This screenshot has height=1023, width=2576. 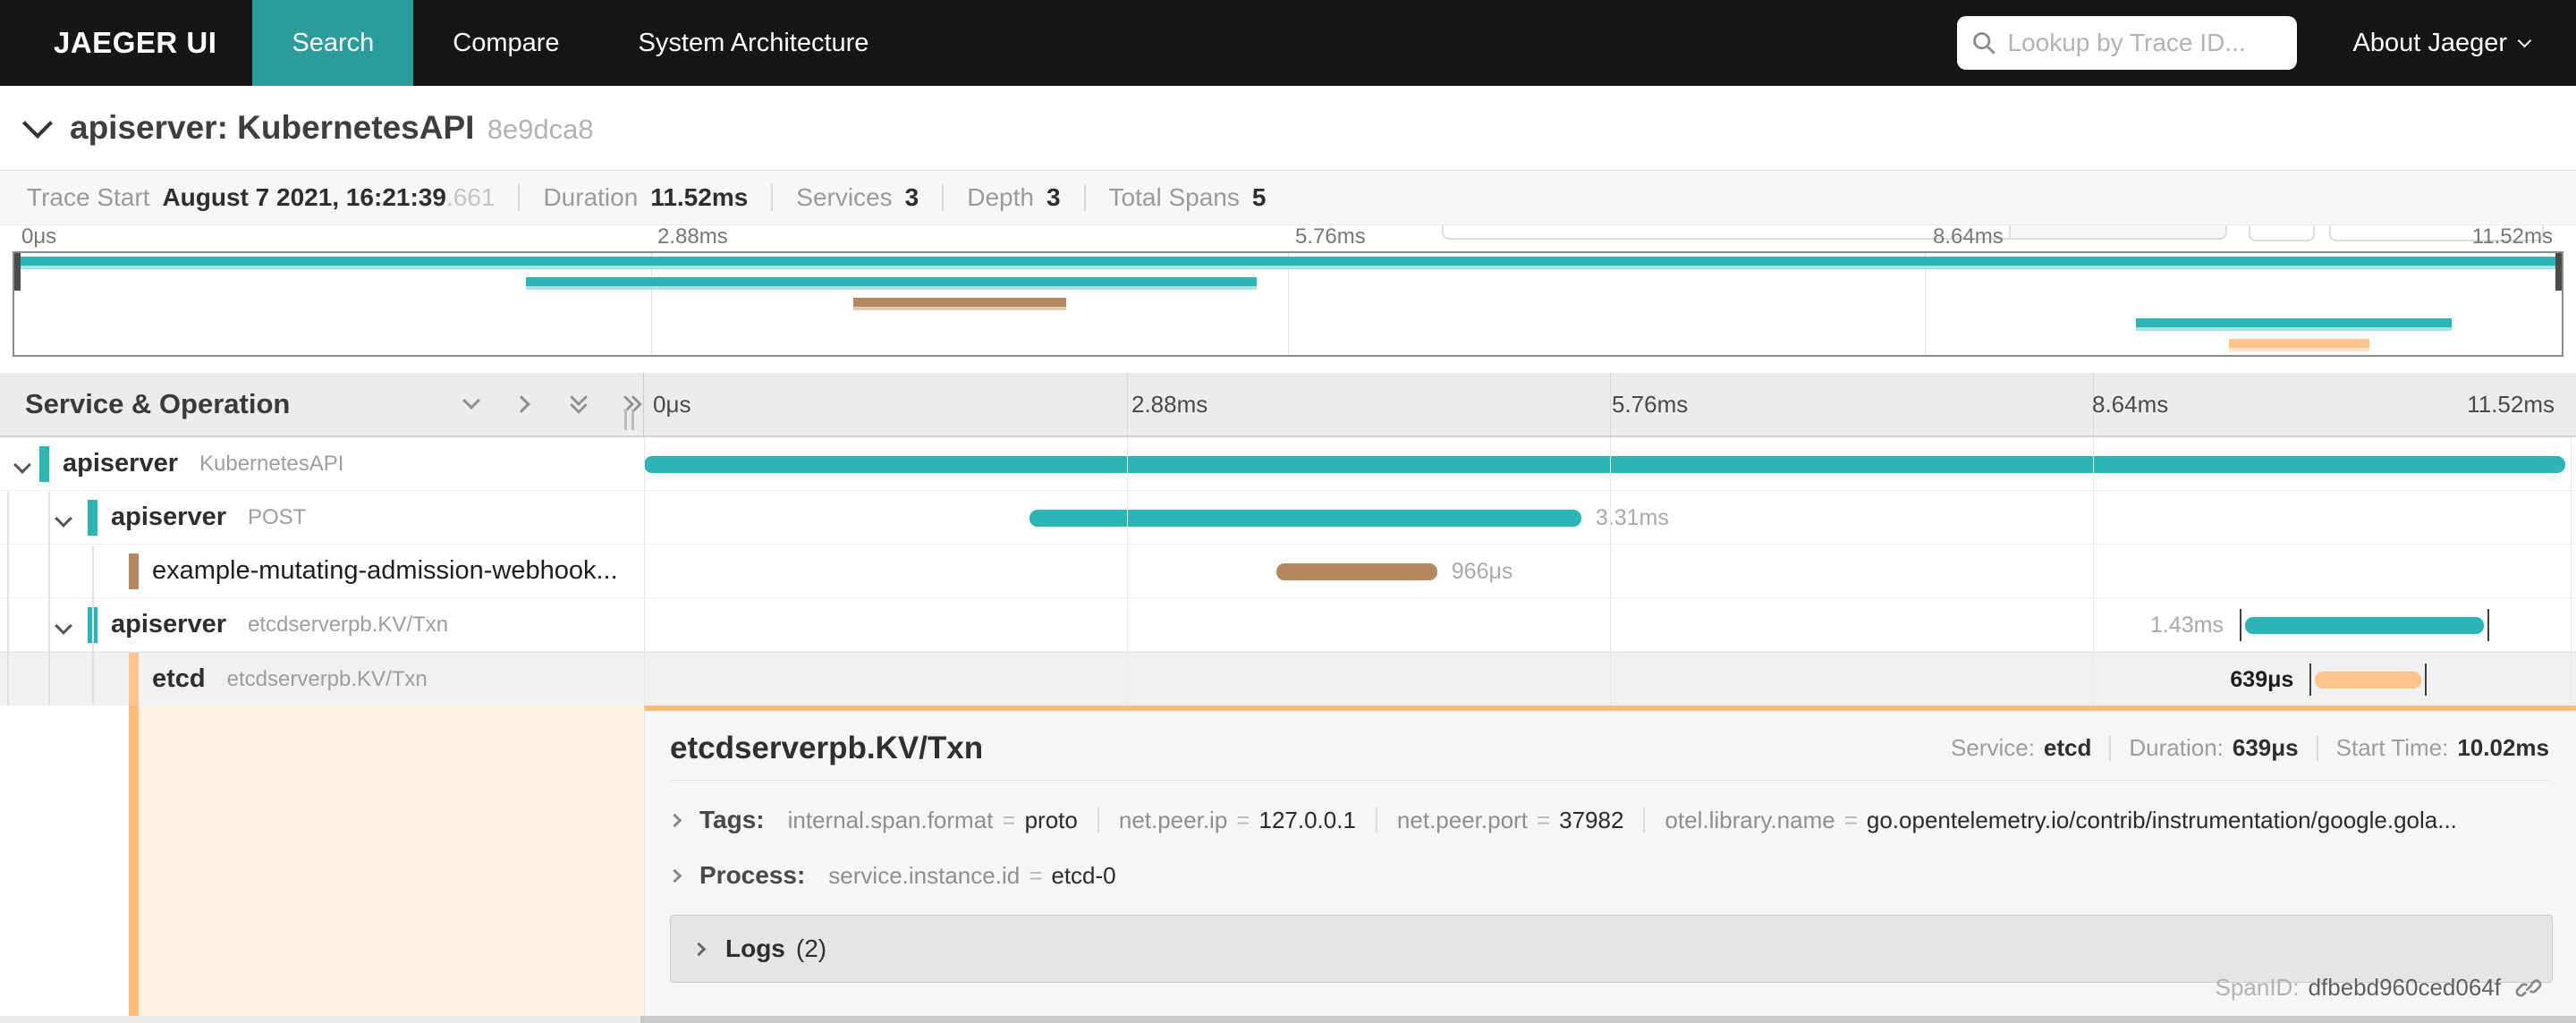 I want to click on timeline-minimap, so click(x=1288, y=304).